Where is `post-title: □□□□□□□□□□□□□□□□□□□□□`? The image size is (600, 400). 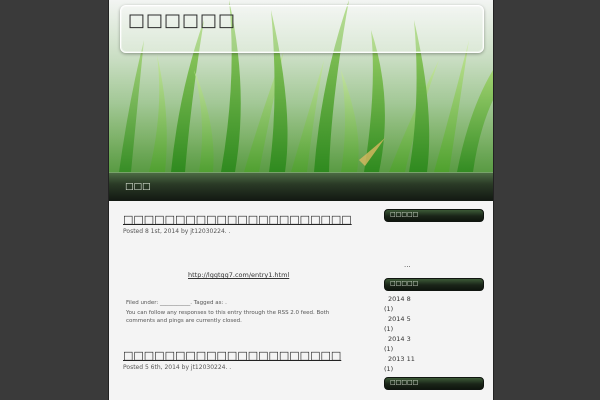
post-title: □□□□□□□□□□□□□□□□□□□□□ is located at coordinates (232, 355).